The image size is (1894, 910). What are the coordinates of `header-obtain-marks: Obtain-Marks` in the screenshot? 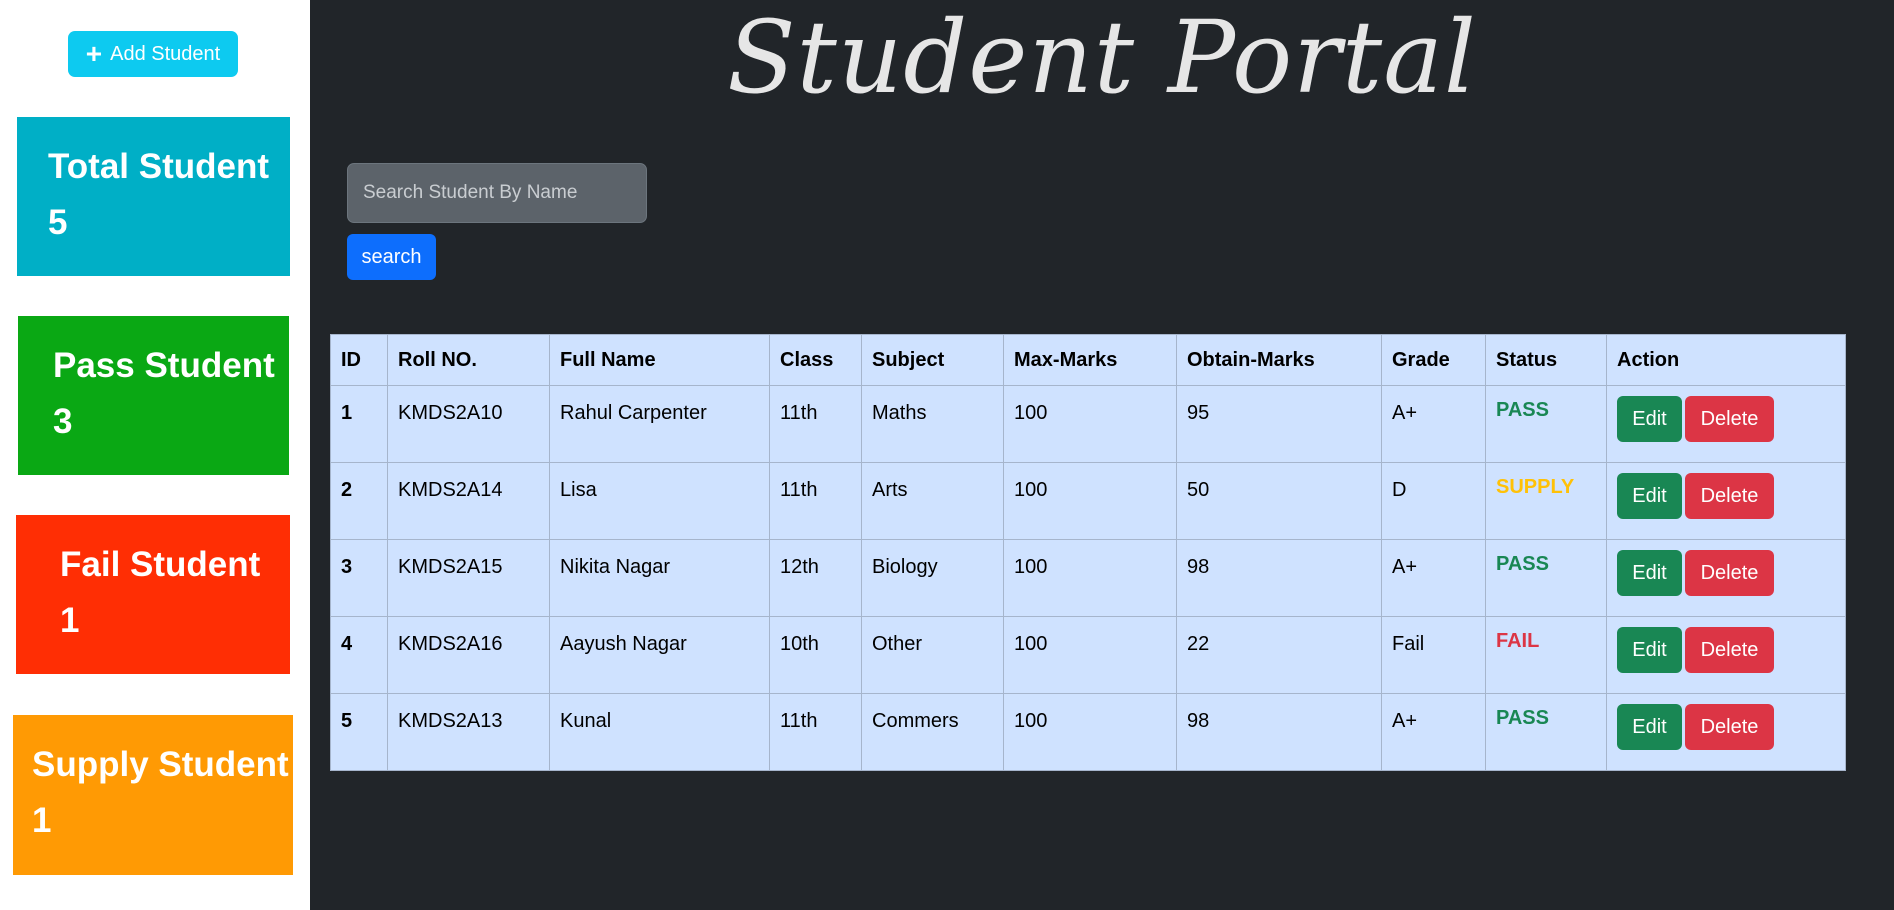 It's located at (1279, 360).